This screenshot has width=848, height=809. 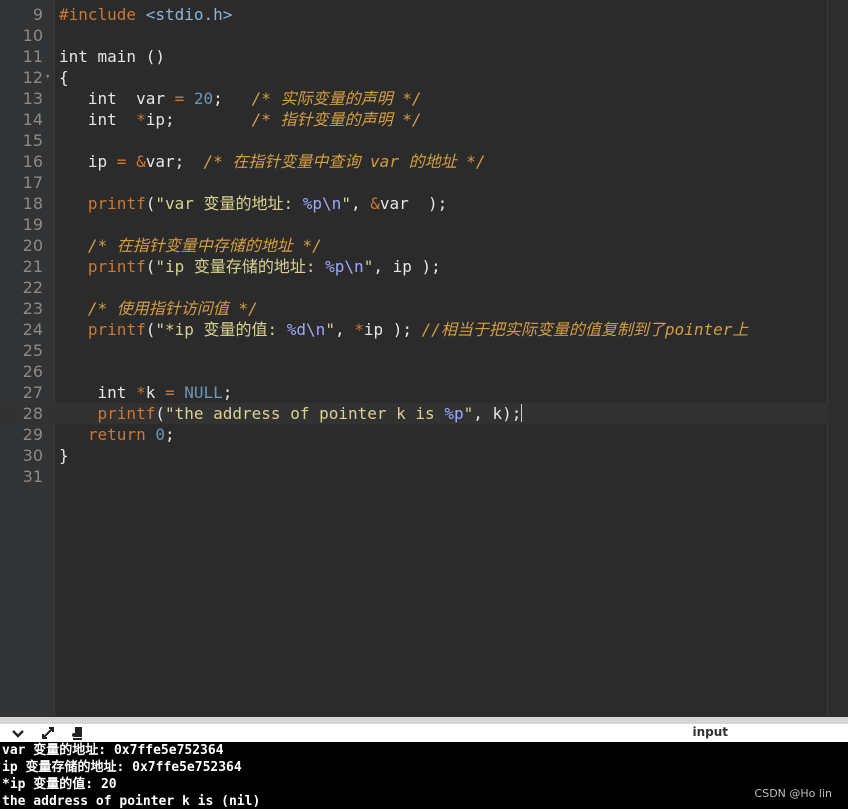 I want to click on console-header: input, so click(x=424, y=733).